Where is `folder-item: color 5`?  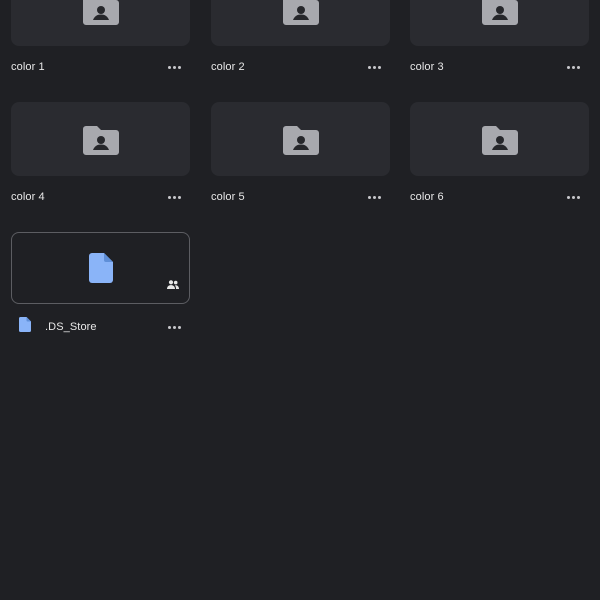 folder-item: color 5 is located at coordinates (300, 157).